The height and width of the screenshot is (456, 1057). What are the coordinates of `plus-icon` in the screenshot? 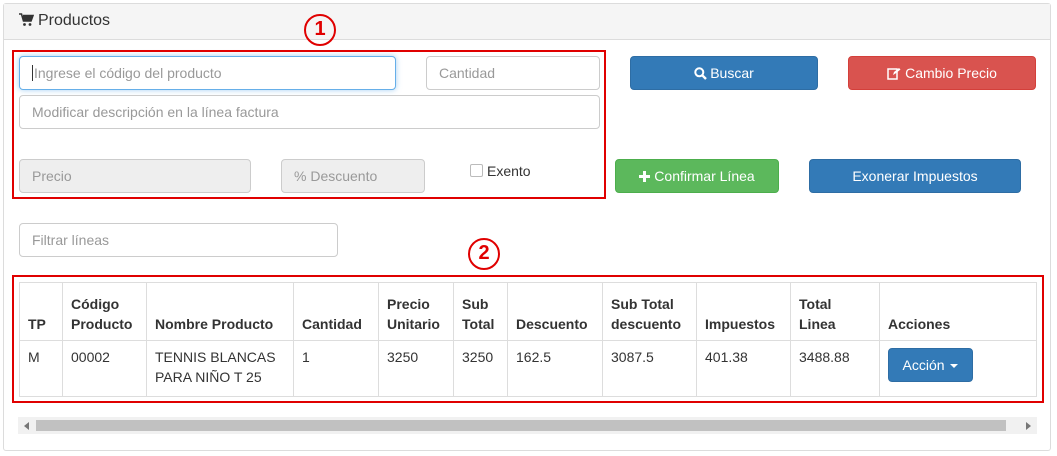 It's located at (645, 177).